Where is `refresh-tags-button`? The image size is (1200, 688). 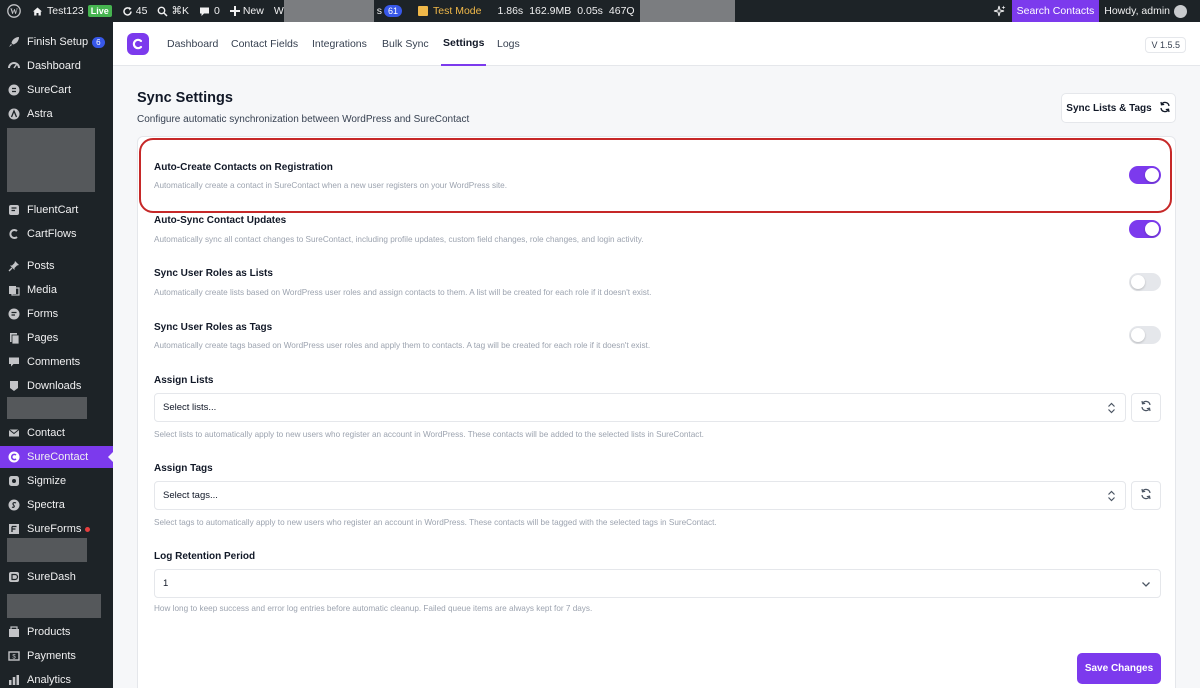 refresh-tags-button is located at coordinates (1146, 495).